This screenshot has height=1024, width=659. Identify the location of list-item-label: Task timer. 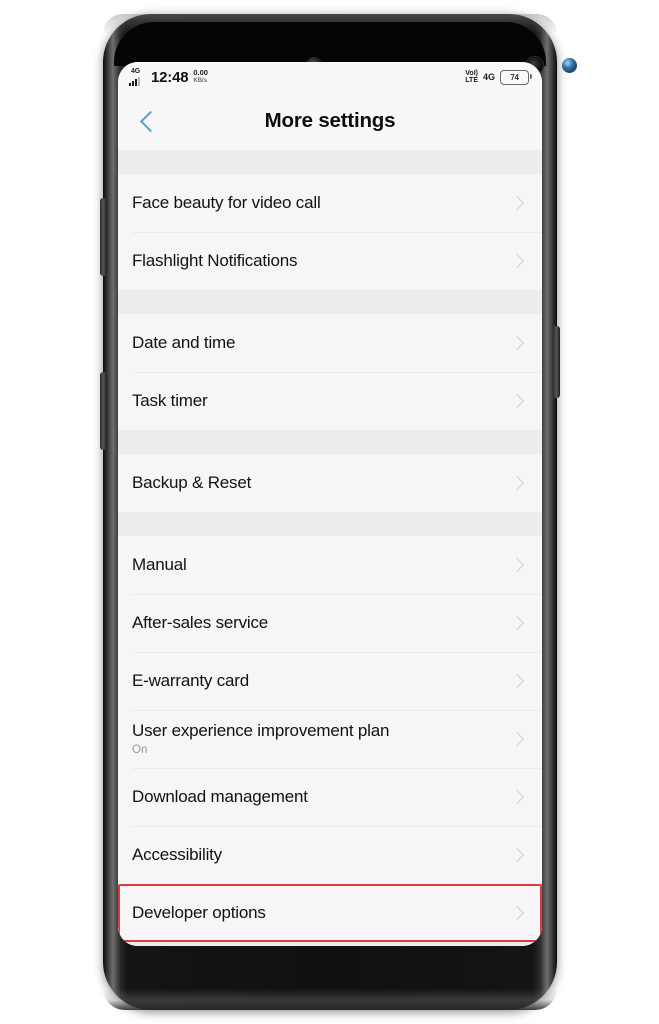
(170, 401).